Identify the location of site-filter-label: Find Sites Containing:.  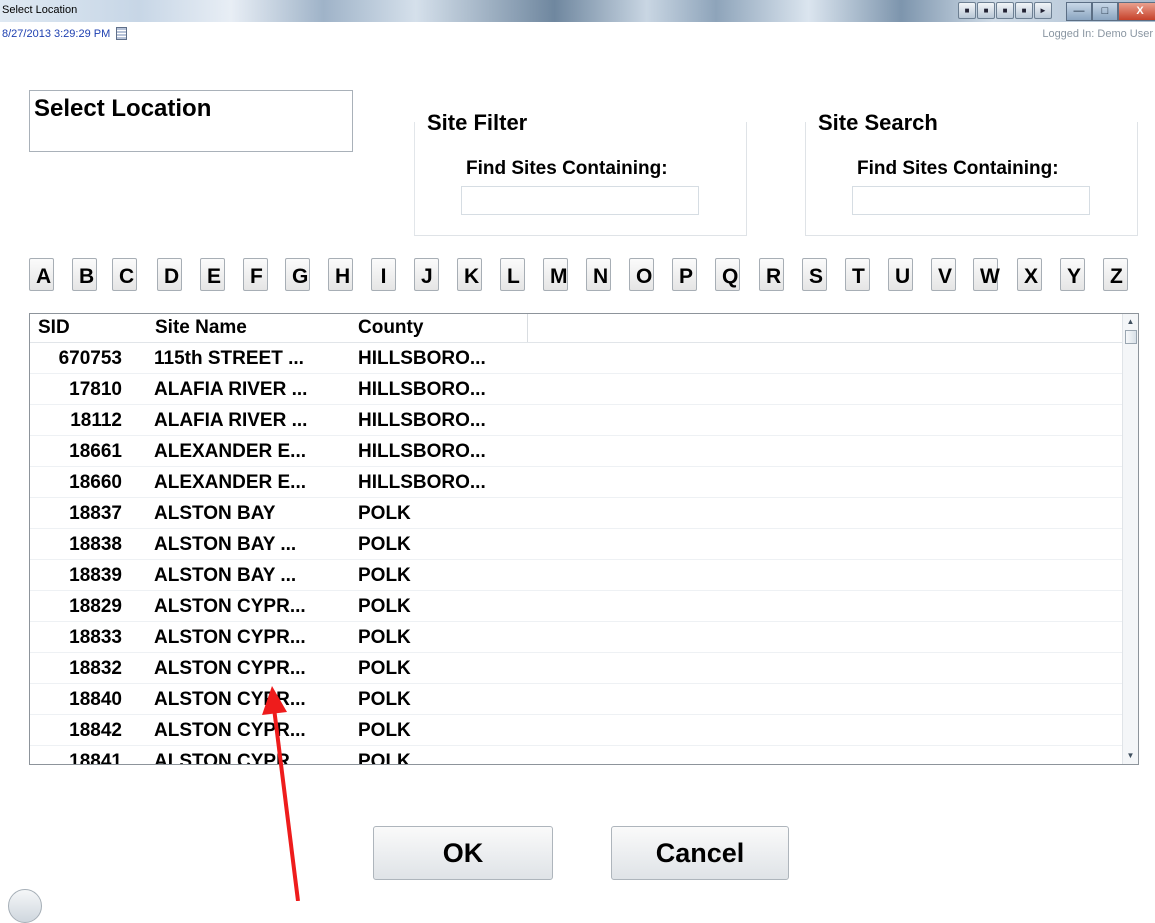
(567, 168).